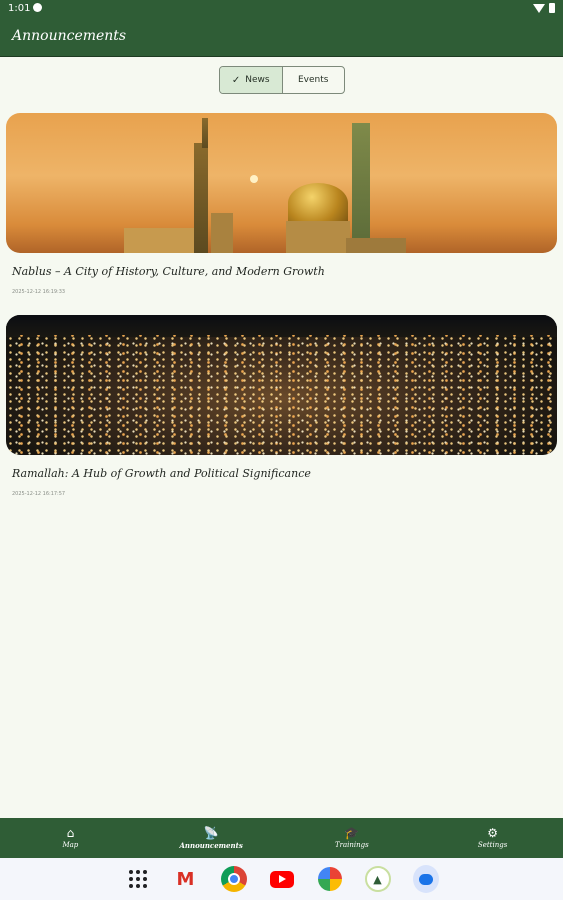  Describe the element at coordinates (281, 395) in the screenshot. I see `city-lights` at that location.